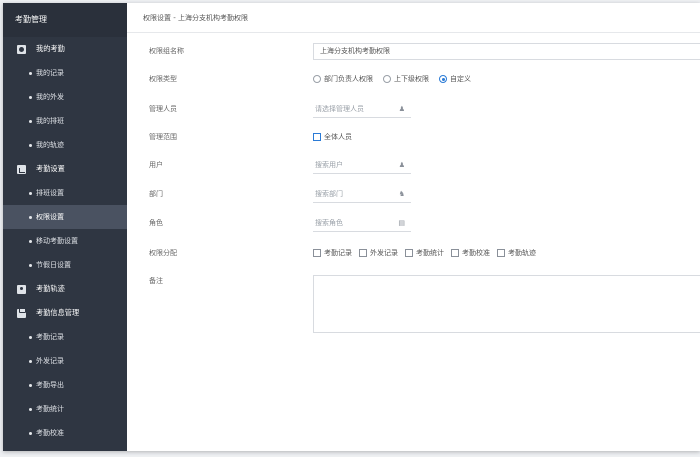 This screenshot has width=700, height=457. Describe the element at coordinates (163, 79) in the screenshot. I see `perm-type-label: 权限类型` at that location.